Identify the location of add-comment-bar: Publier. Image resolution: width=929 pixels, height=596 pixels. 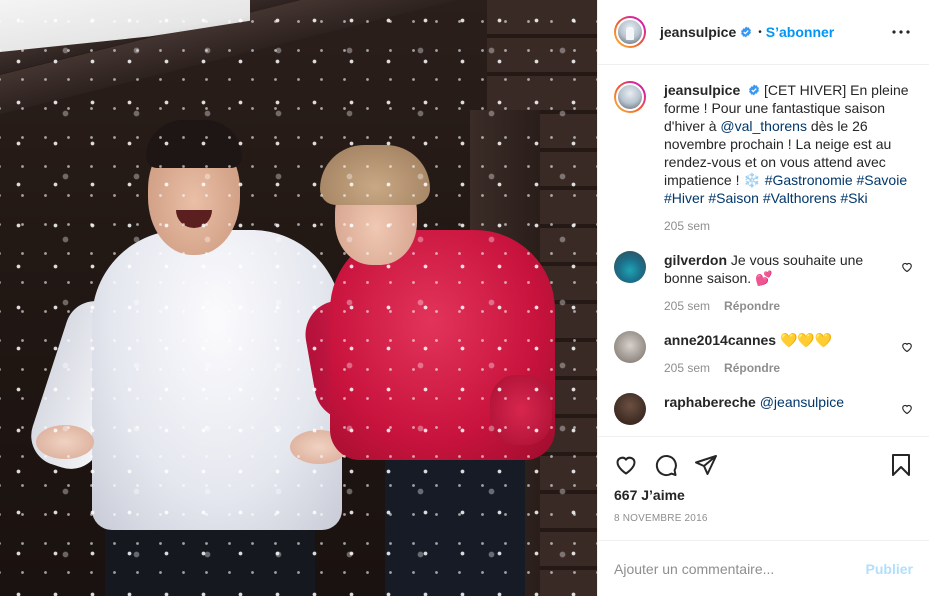
(763, 568).